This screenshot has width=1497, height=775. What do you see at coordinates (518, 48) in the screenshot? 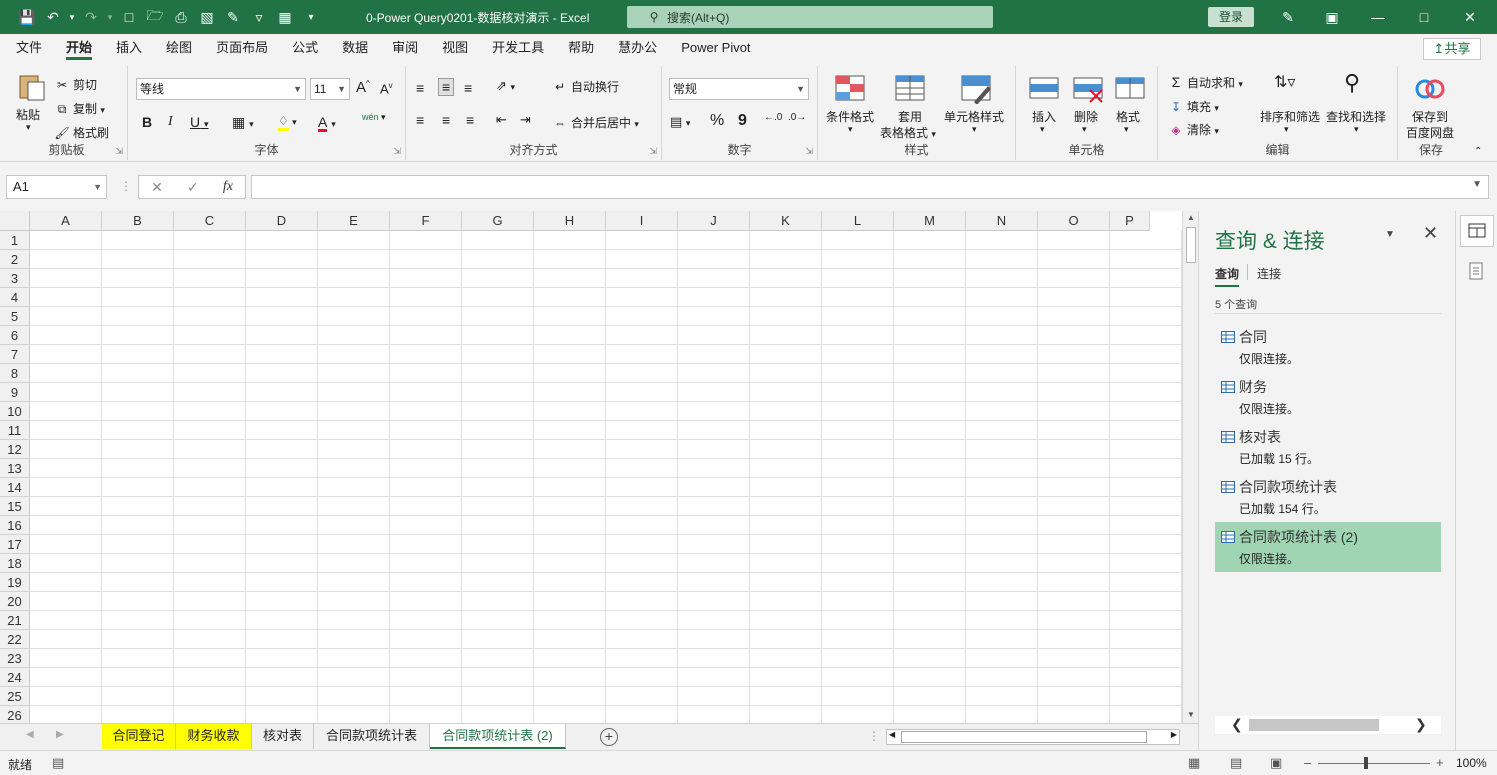
I see `tab-developer: 开发工具` at bounding box center [518, 48].